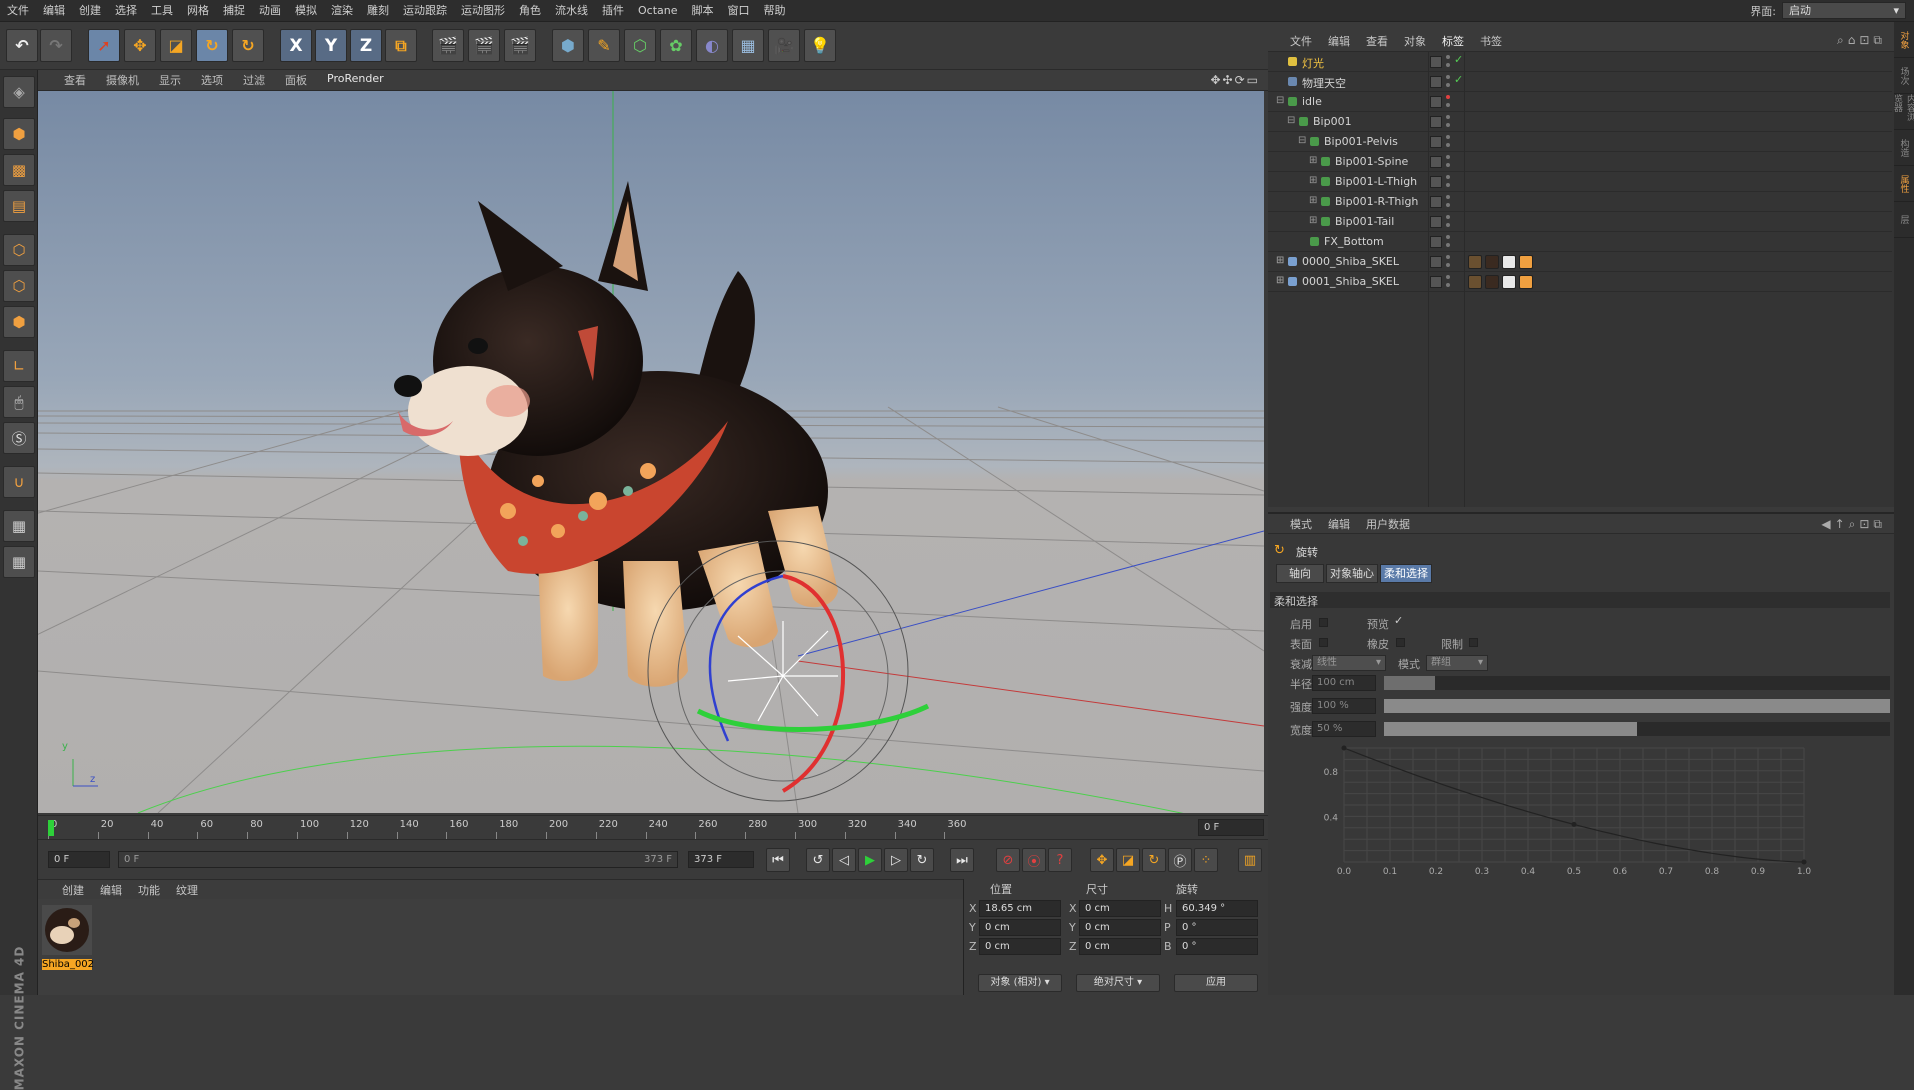 Image resolution: width=1914 pixels, height=1090 pixels. Describe the element at coordinates (640, 45) in the screenshot. I see `subdivision-button: ⬡` at that location.